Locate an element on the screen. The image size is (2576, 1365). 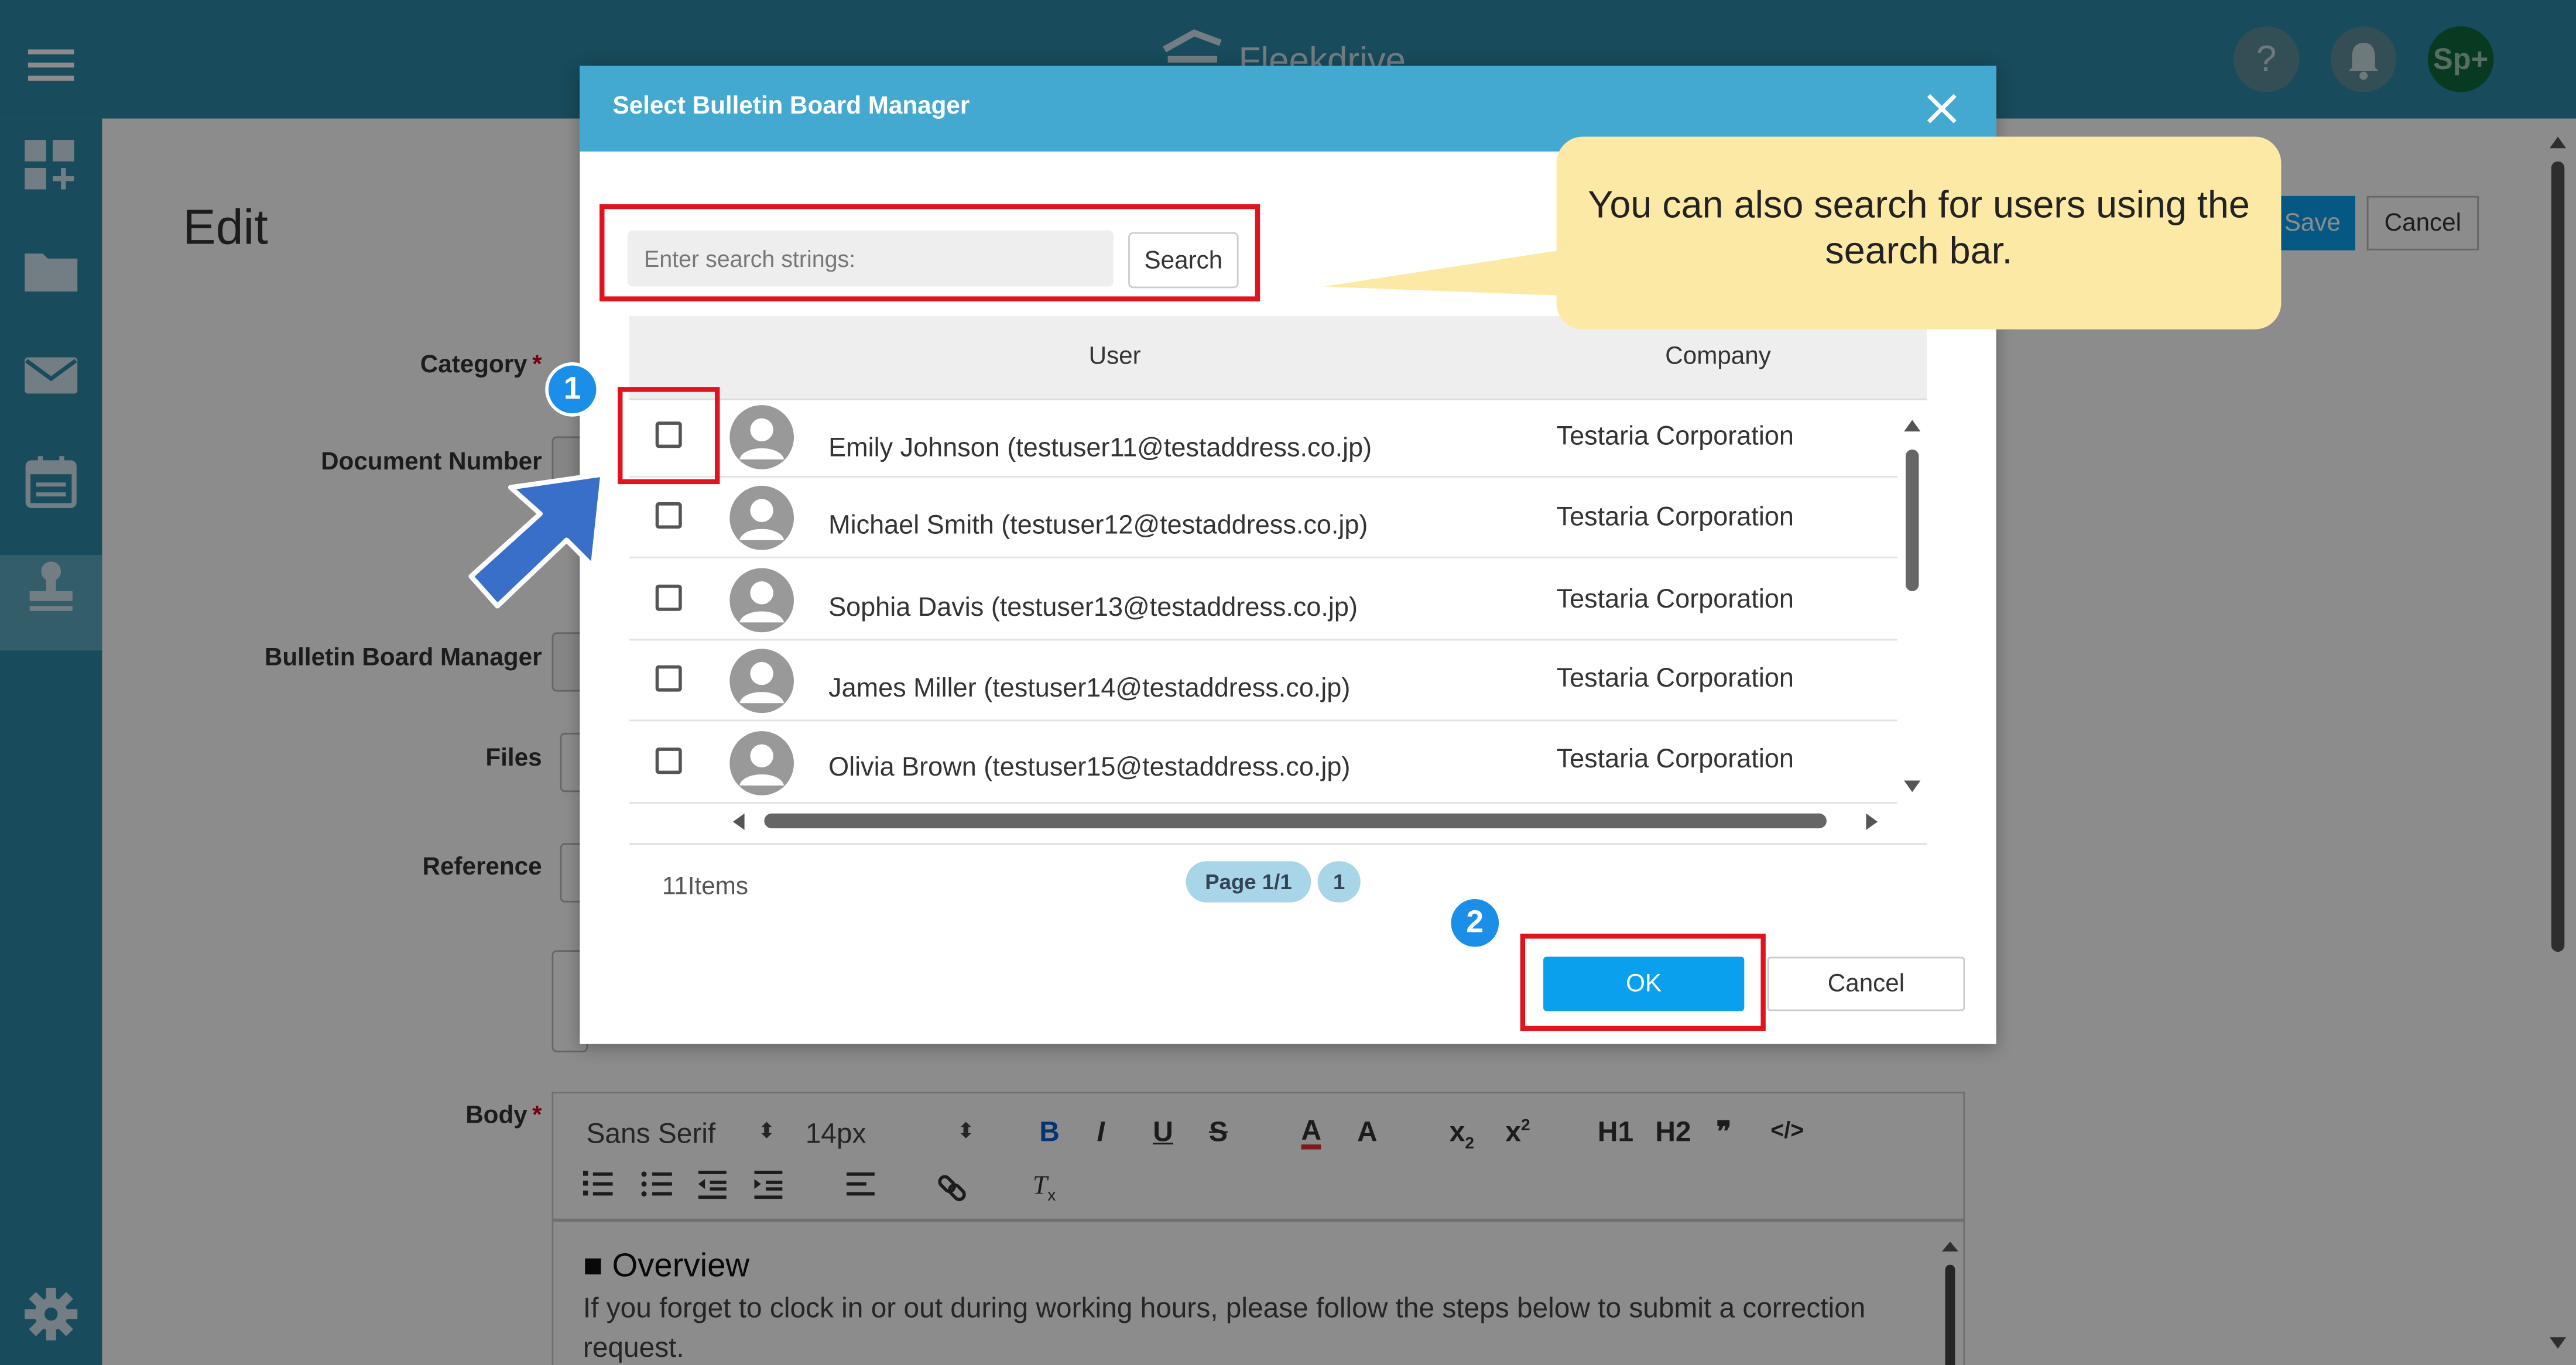
ok-highlight-box is located at coordinates (1643, 982).